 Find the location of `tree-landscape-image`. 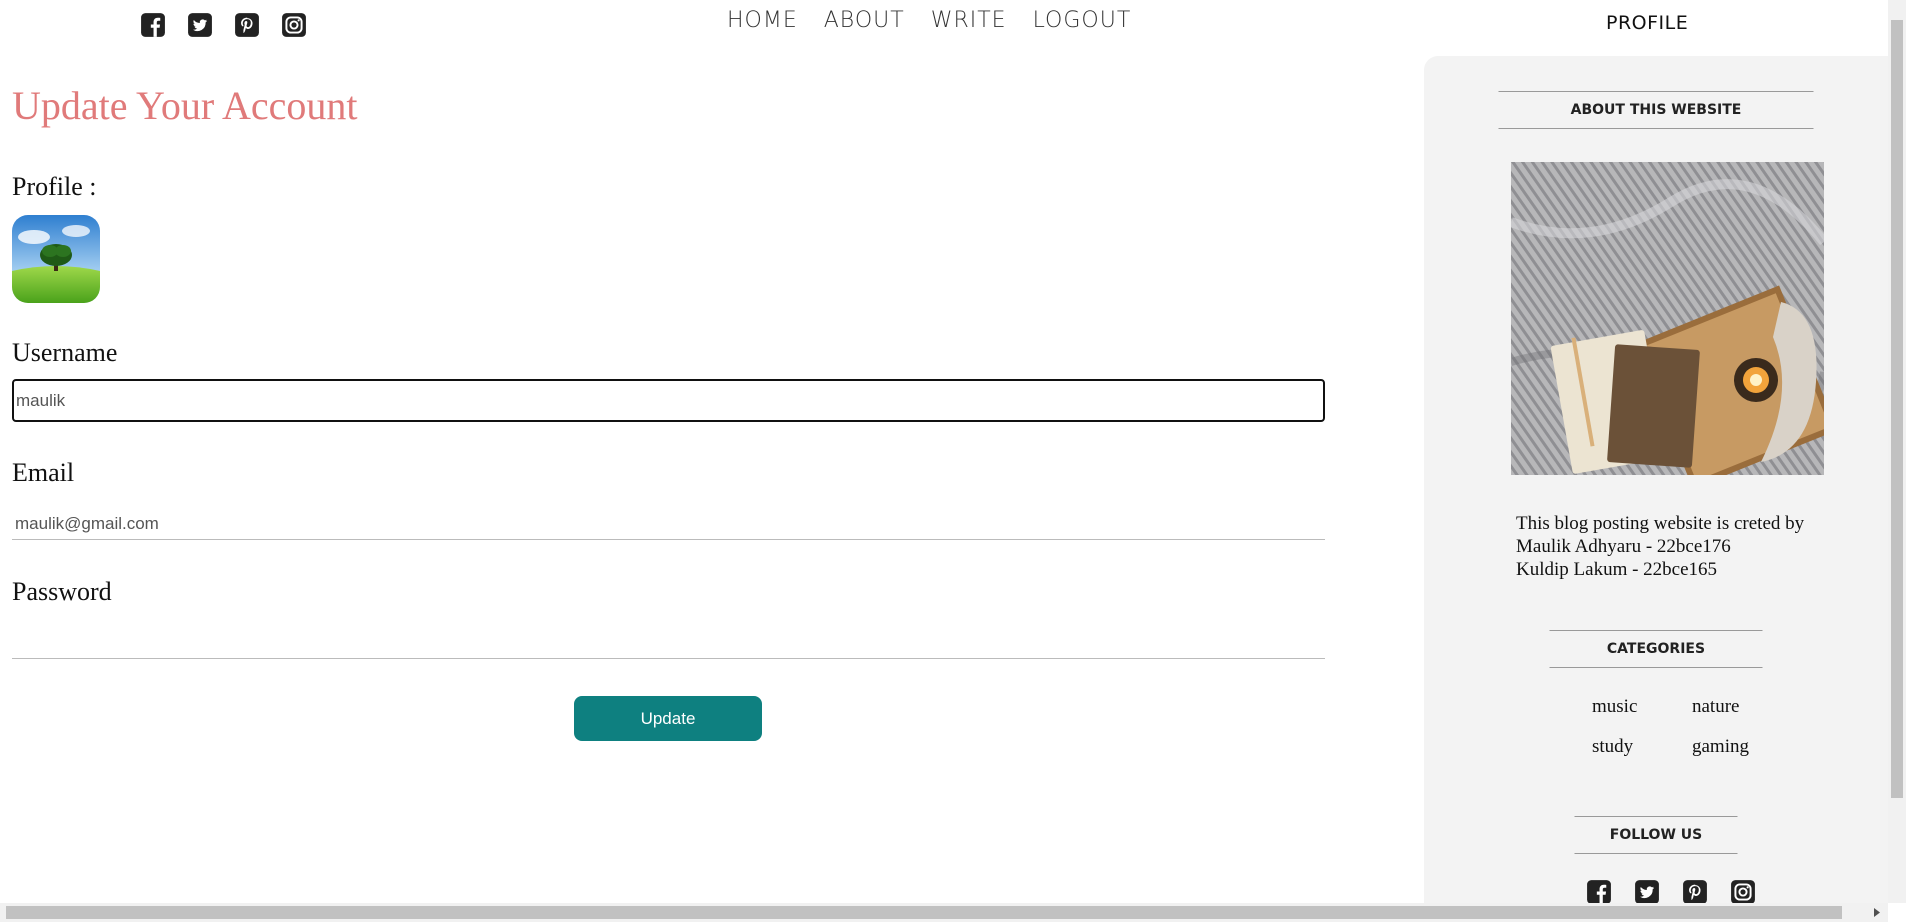

tree-landscape-image is located at coordinates (56, 259).